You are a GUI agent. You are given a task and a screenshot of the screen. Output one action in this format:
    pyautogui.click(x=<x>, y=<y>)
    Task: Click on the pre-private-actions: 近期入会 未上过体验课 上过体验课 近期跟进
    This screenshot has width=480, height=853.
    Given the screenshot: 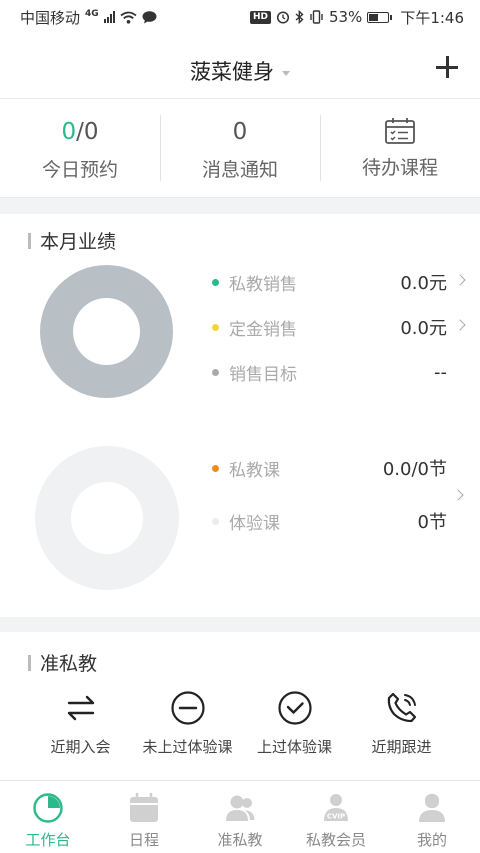 What is the action you would take?
    pyautogui.click(x=240, y=723)
    